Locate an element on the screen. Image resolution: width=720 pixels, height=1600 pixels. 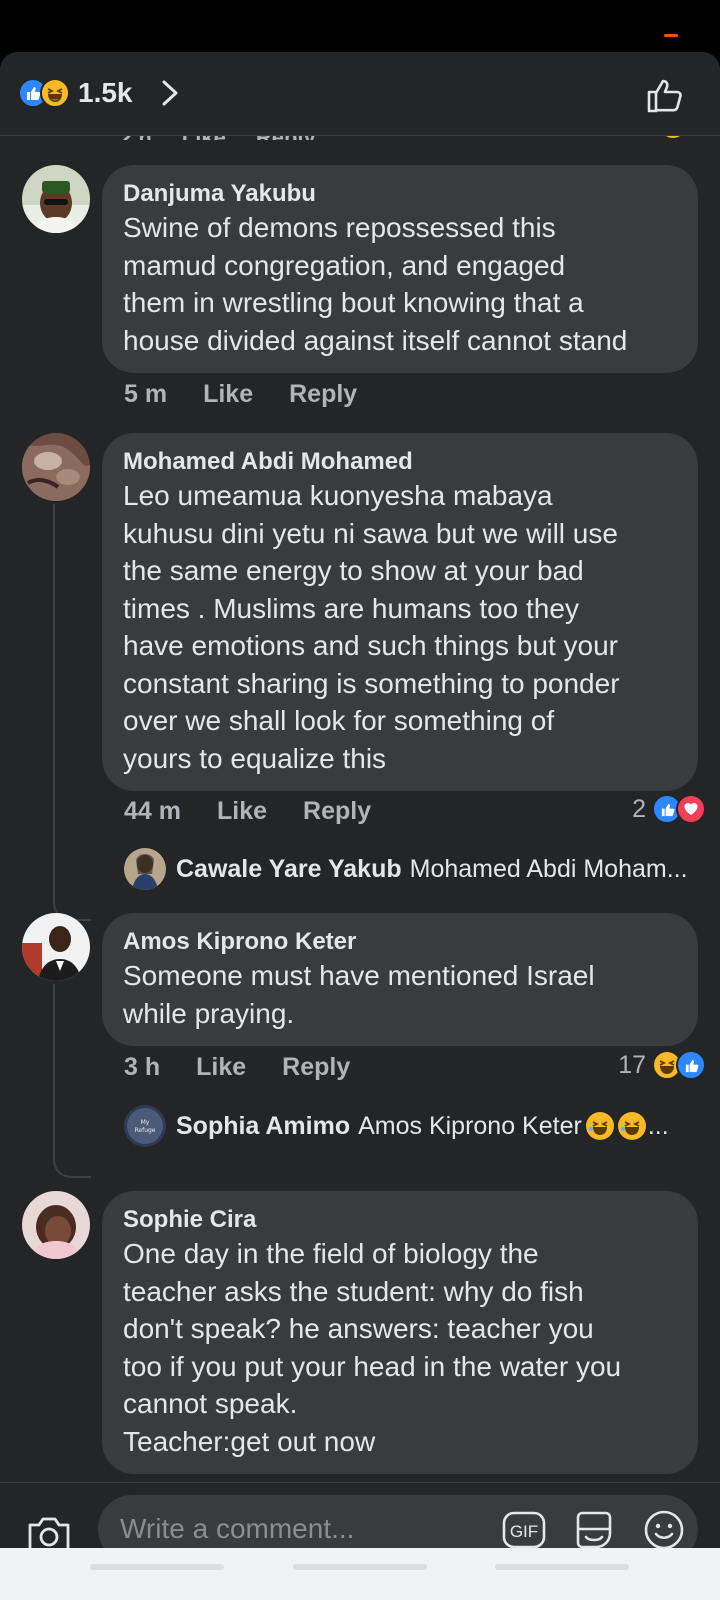
svg-text: My is located at coordinates (145, 1122).